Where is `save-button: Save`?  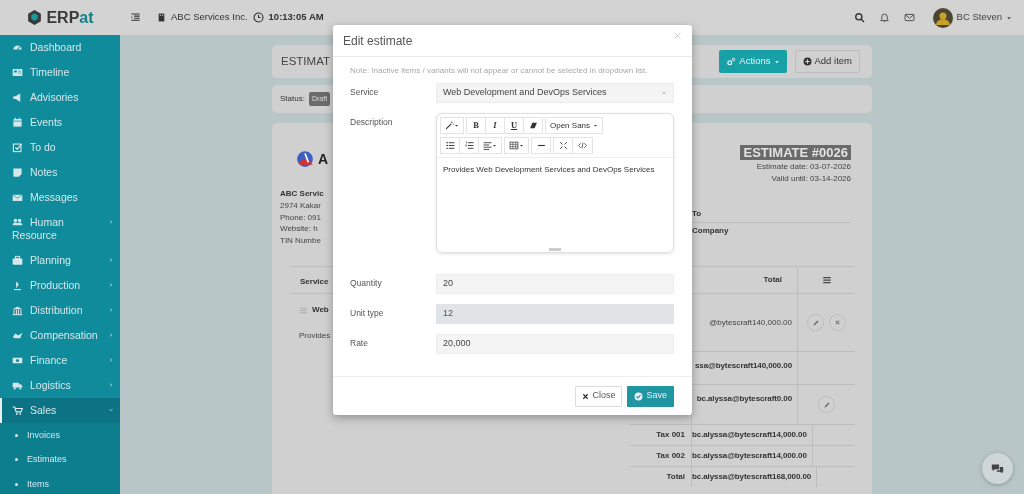 save-button: Save is located at coordinates (650, 396).